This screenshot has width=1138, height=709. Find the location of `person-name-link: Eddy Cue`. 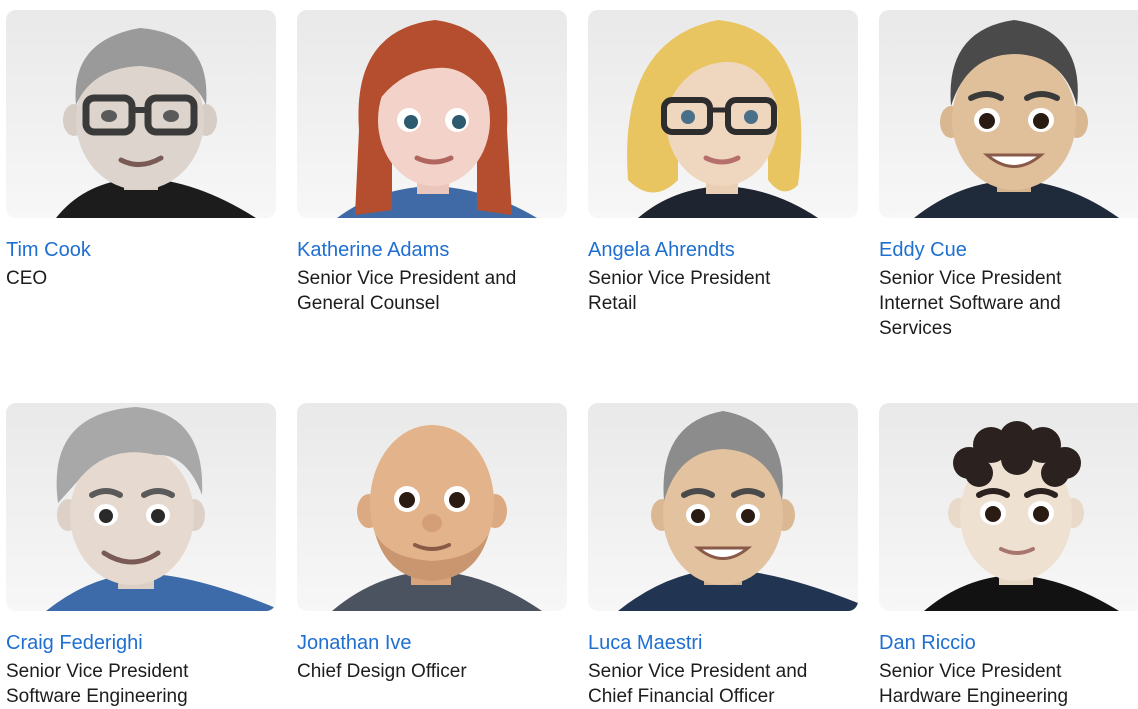

person-name-link: Eddy Cue is located at coordinates (1008, 250).